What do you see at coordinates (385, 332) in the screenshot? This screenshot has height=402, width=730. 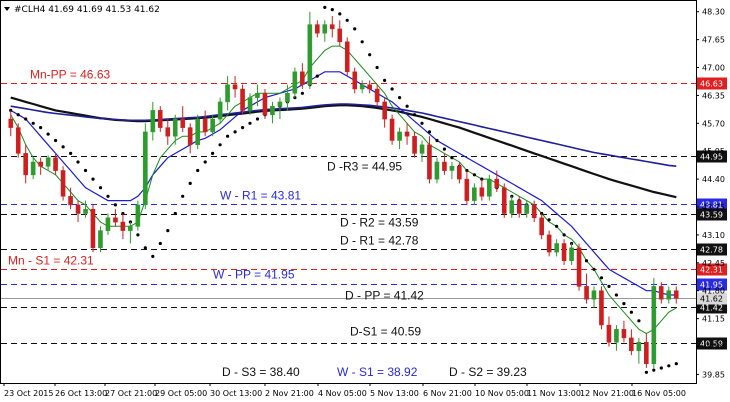 I see `level-label-8: D-S1 = 40.59` at bounding box center [385, 332].